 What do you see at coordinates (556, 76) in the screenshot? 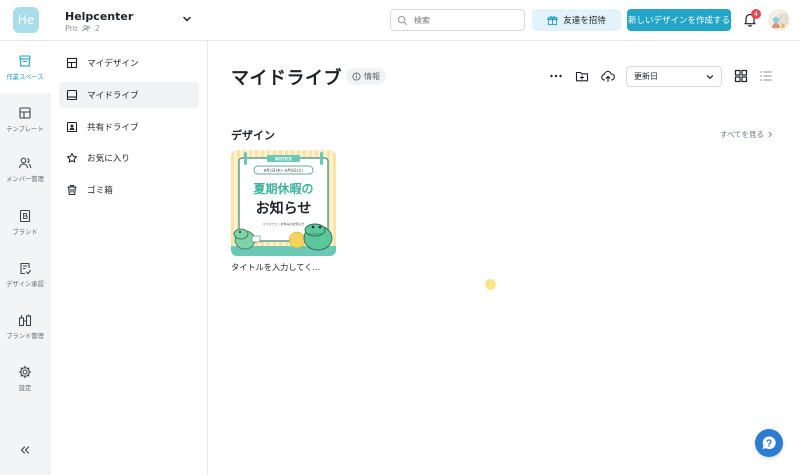
I see `more-options-icon` at bounding box center [556, 76].